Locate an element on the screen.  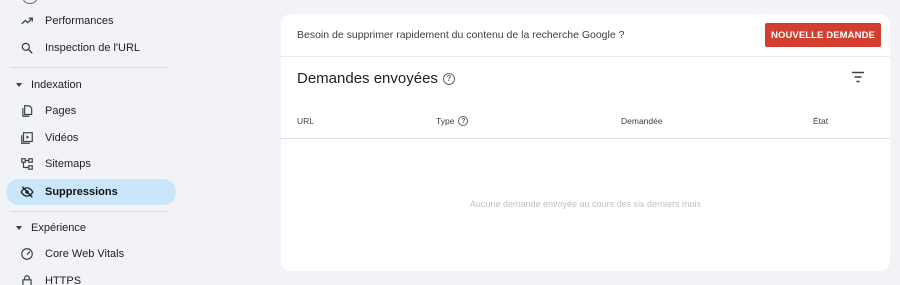
column-label: État is located at coordinates (821, 121).